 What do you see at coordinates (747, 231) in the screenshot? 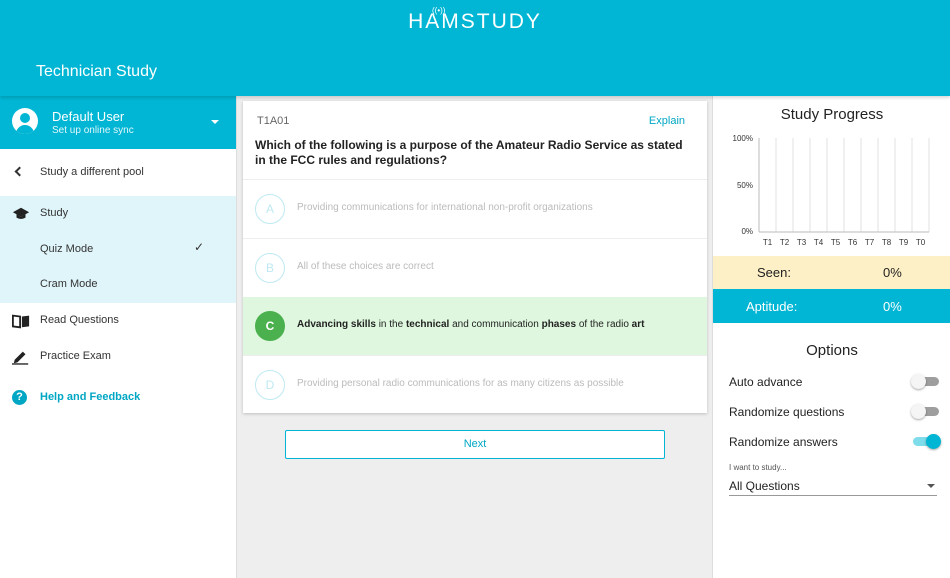
I see `y-tick-label: 0%` at bounding box center [747, 231].